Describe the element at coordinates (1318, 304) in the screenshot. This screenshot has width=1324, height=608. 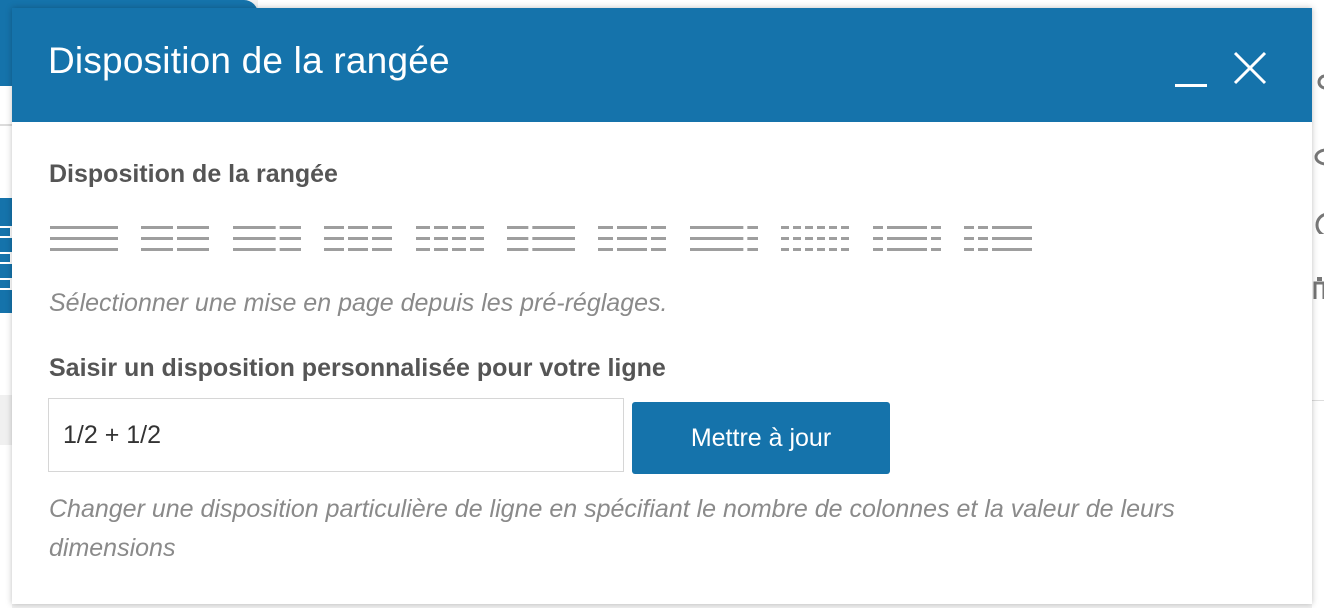
I see `background-right-panel` at that location.